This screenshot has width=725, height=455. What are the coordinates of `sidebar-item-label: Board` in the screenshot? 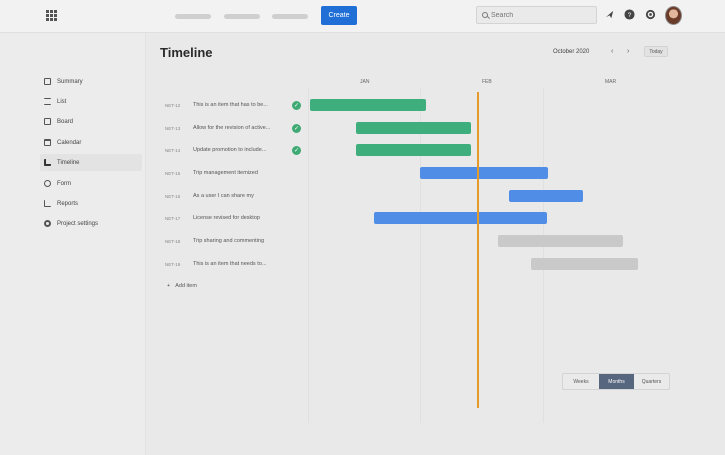 It's located at (65, 121).